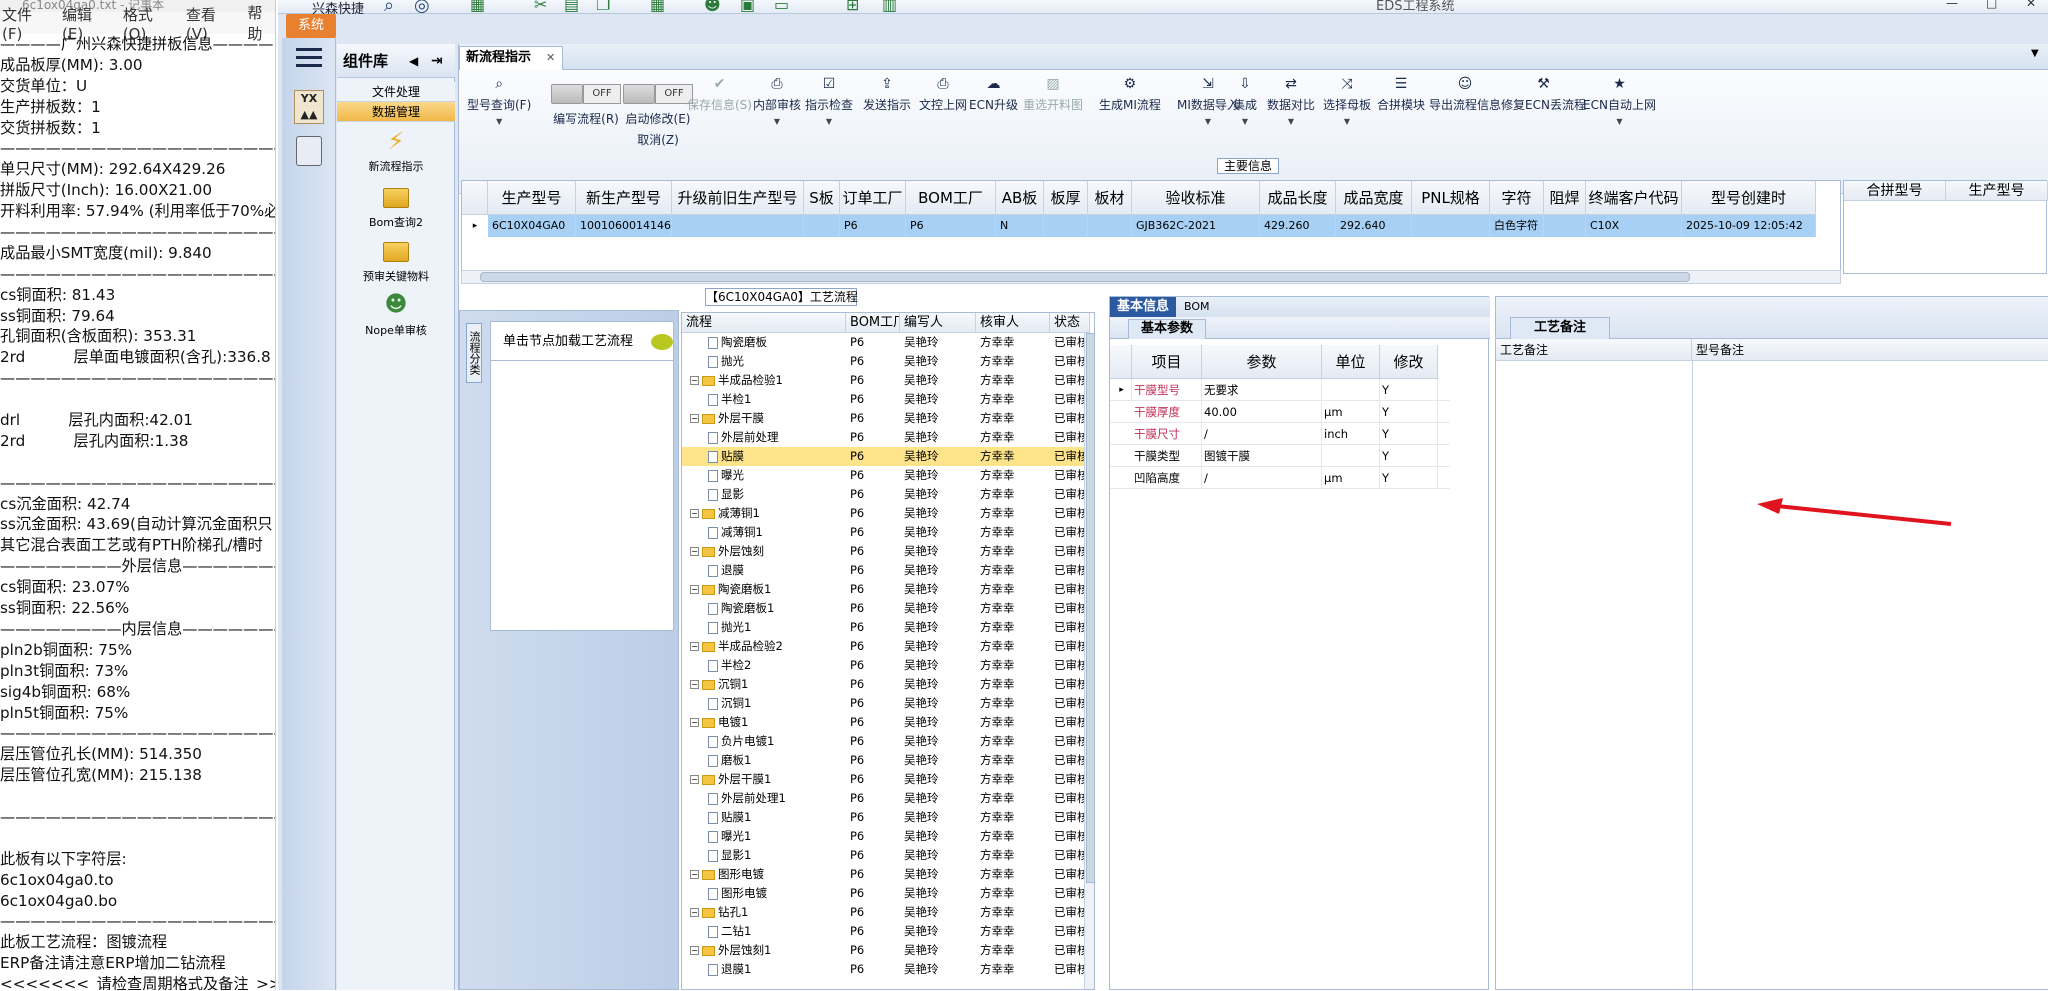 The image size is (2048, 991). I want to click on ribbon-smile-button: ☺ 导出流程信息, so click(1465, 94).